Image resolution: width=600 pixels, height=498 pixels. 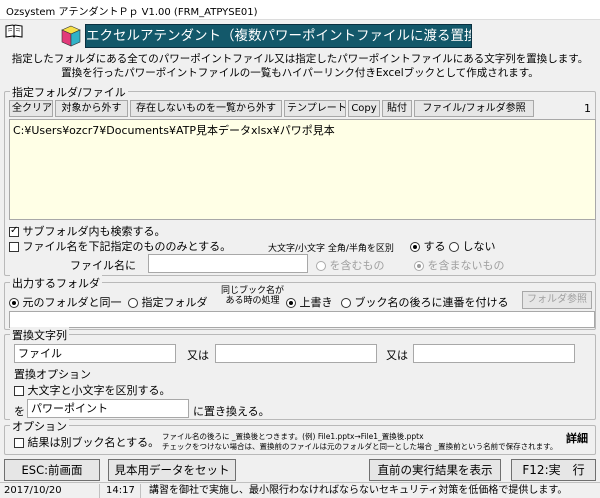 I want to click on remove-missing-button: 存在しないものを一覧から外す, so click(x=206, y=108).